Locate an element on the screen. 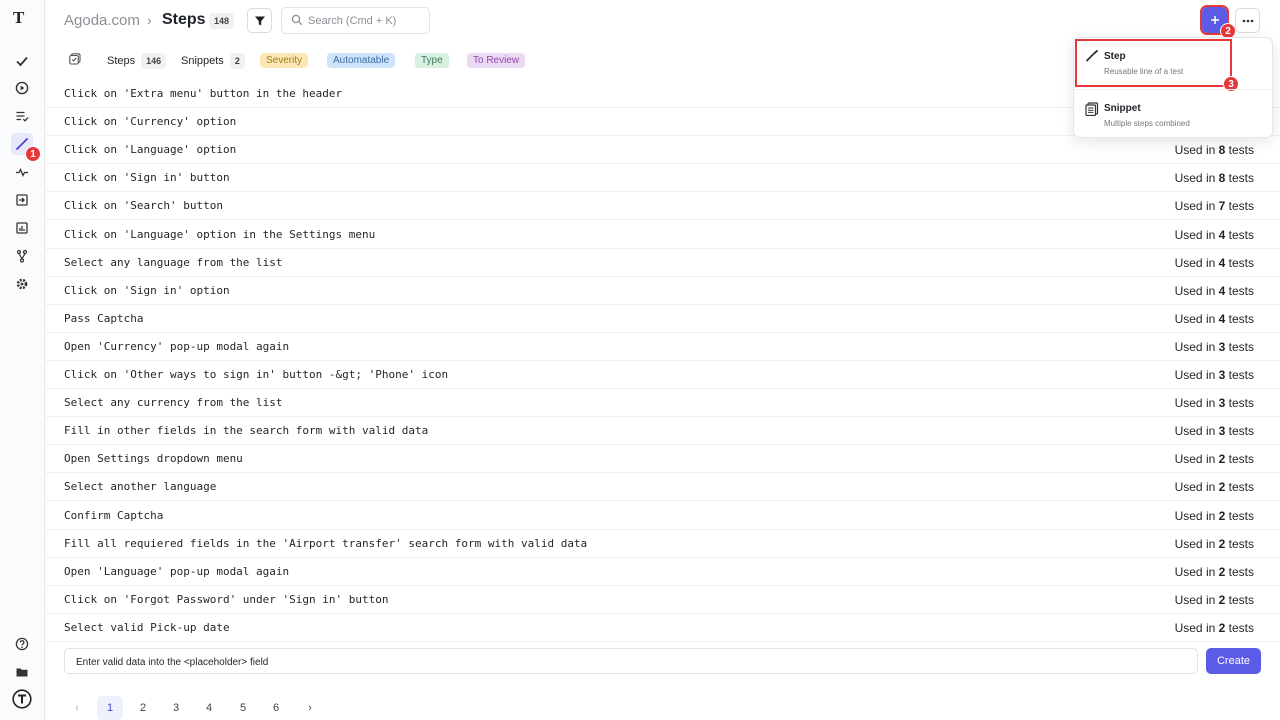 This screenshot has width=1280, height=720. tab-snippets: Snippets 2 is located at coordinates (213, 61).